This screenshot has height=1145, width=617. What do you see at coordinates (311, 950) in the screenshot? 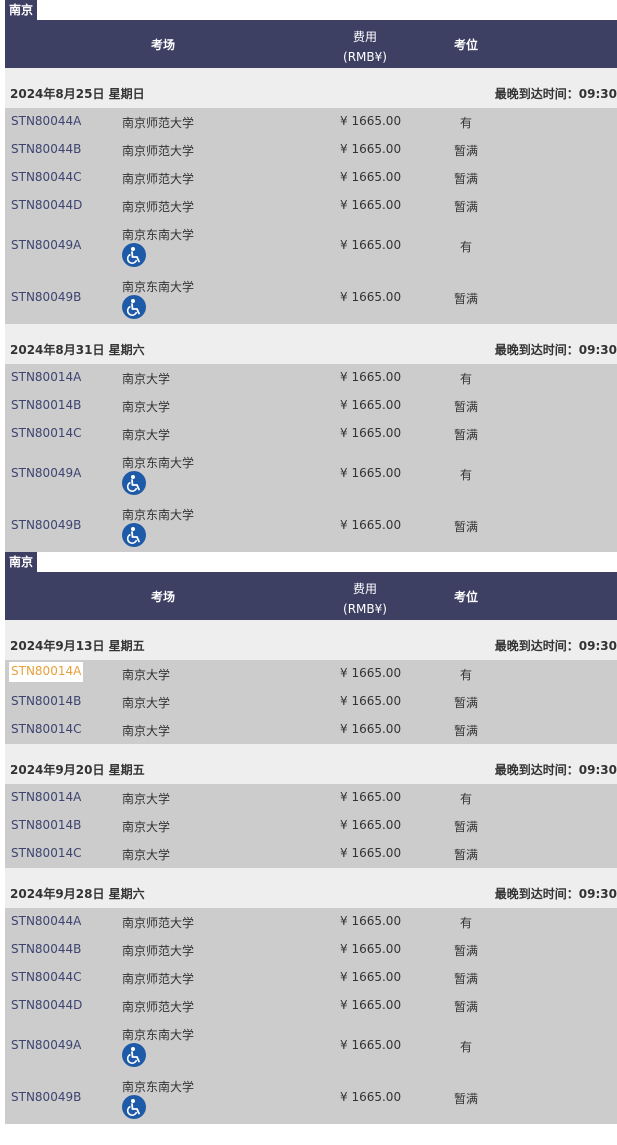
I see `table-row: STN80044B 南京师范大学 ¥ 1665.00 暂满` at bounding box center [311, 950].